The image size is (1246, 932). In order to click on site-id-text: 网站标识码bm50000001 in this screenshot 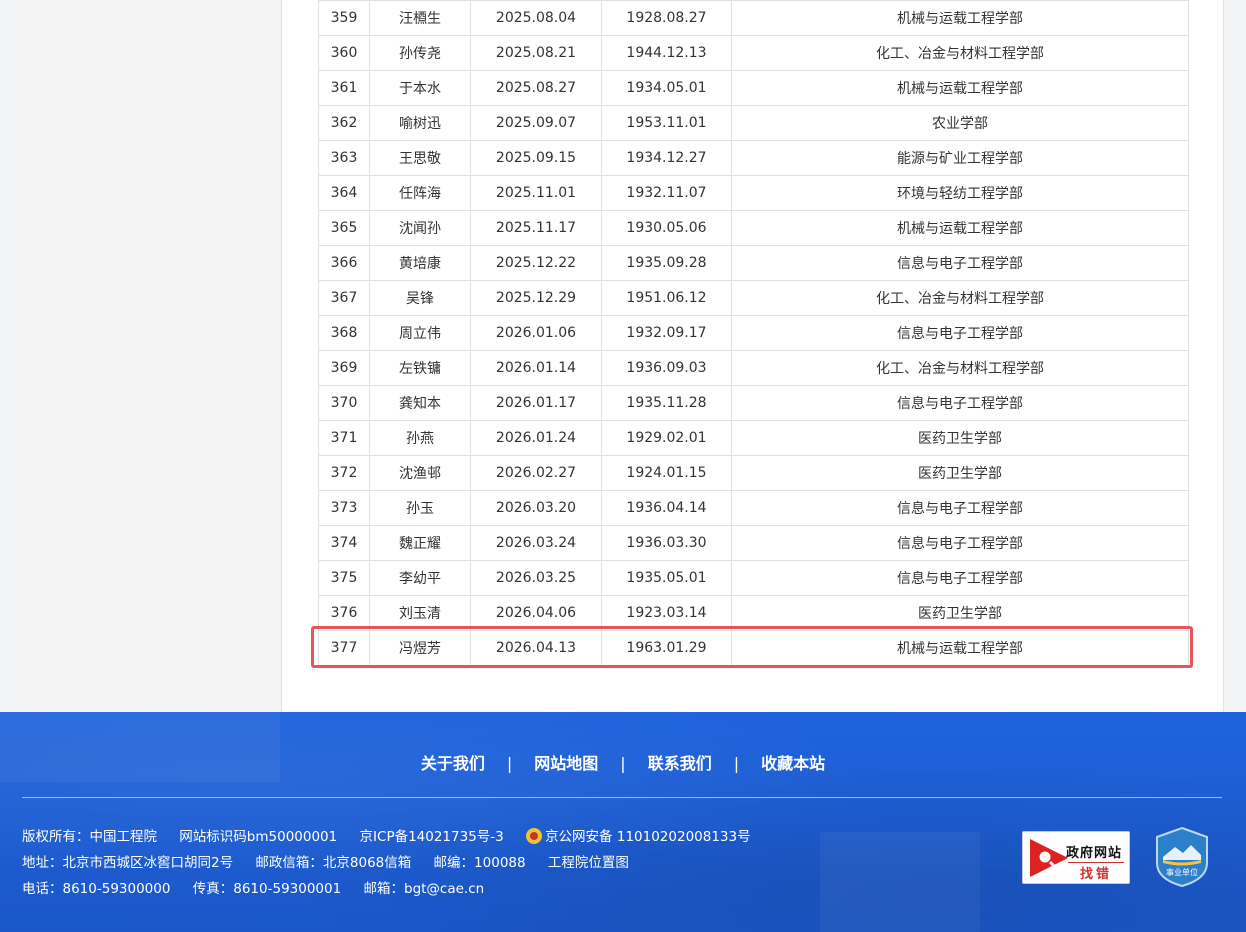, I will do `click(258, 837)`.